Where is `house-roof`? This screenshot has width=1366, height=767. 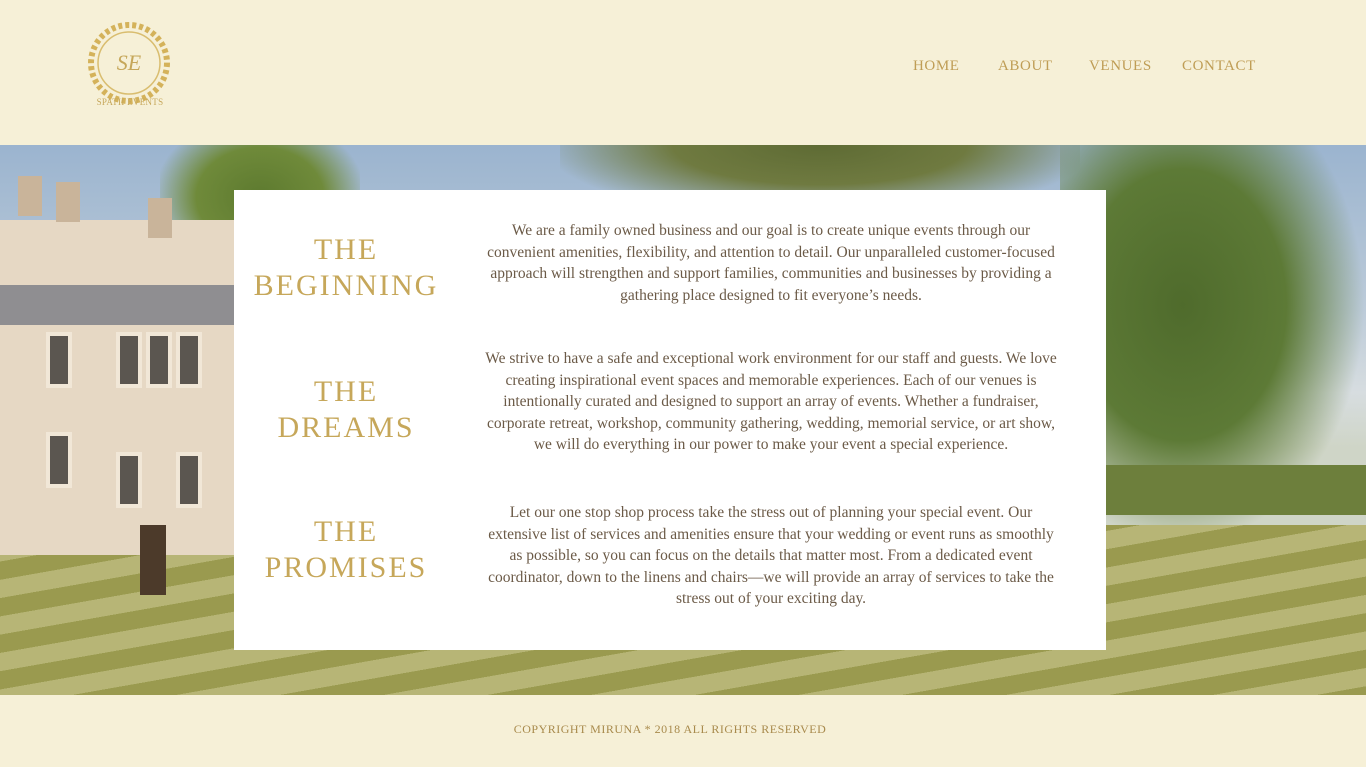
house-roof is located at coordinates (120, 305).